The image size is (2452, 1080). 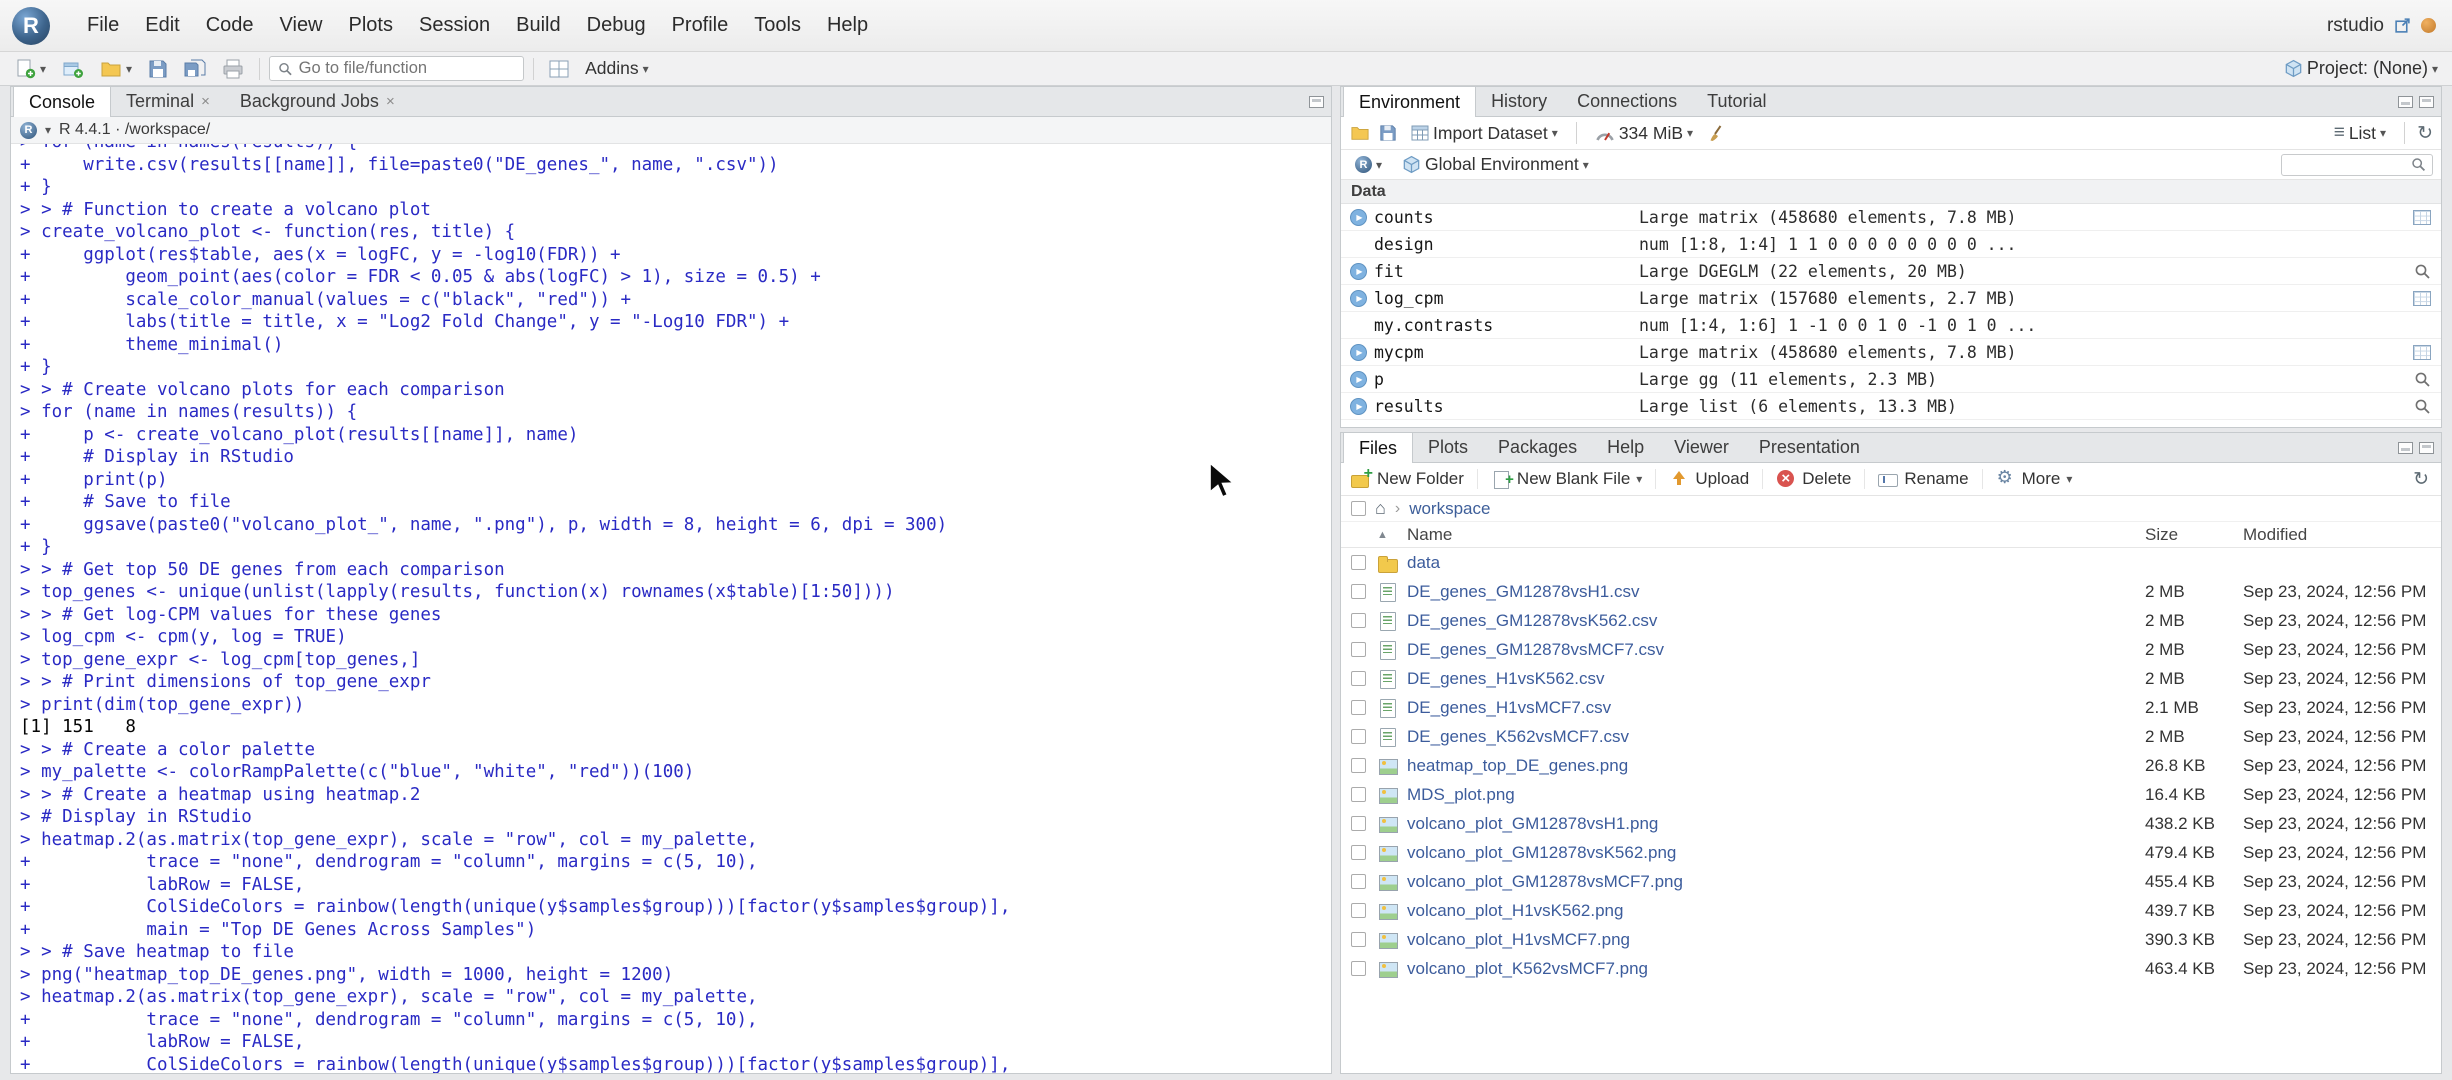 What do you see at coordinates (1708, 479) in the screenshot?
I see `files-upload-button: Upload` at bounding box center [1708, 479].